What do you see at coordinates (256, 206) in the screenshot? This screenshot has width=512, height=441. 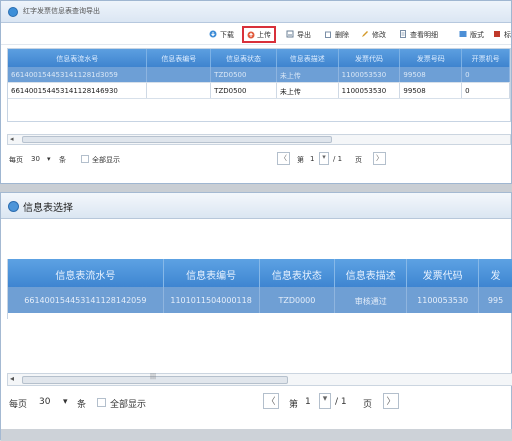 I see `window-title-bar: 信息表选择` at bounding box center [256, 206].